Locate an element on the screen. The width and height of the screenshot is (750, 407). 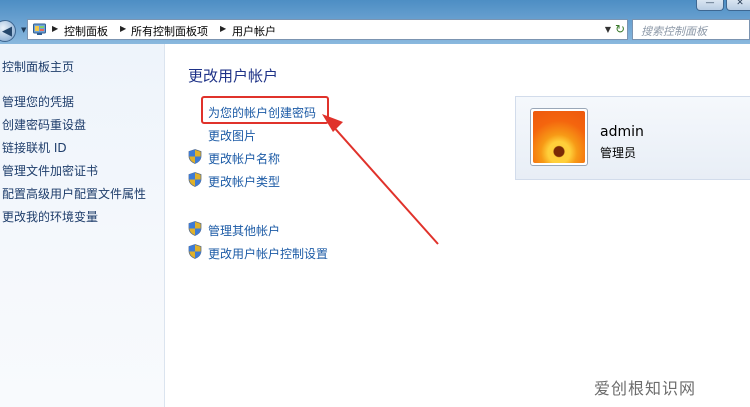
avatar is located at coordinates (559, 137).